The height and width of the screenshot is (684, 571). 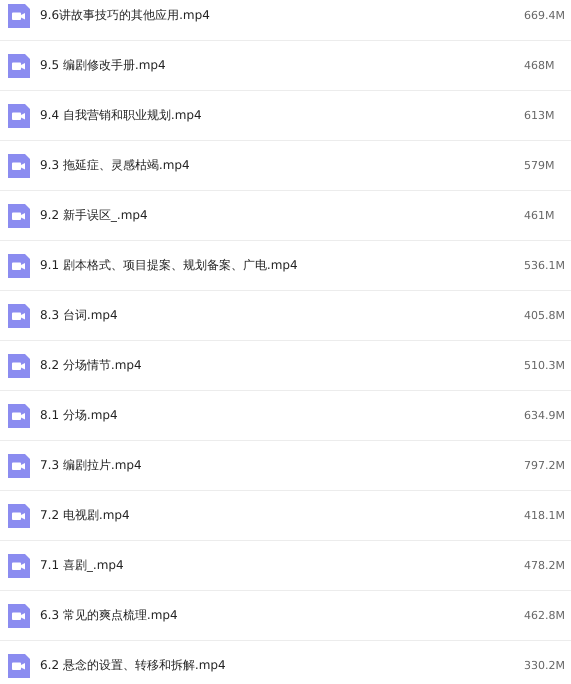 I want to click on file-name: 7.3 编剧拉片.mp4, so click(x=282, y=465).